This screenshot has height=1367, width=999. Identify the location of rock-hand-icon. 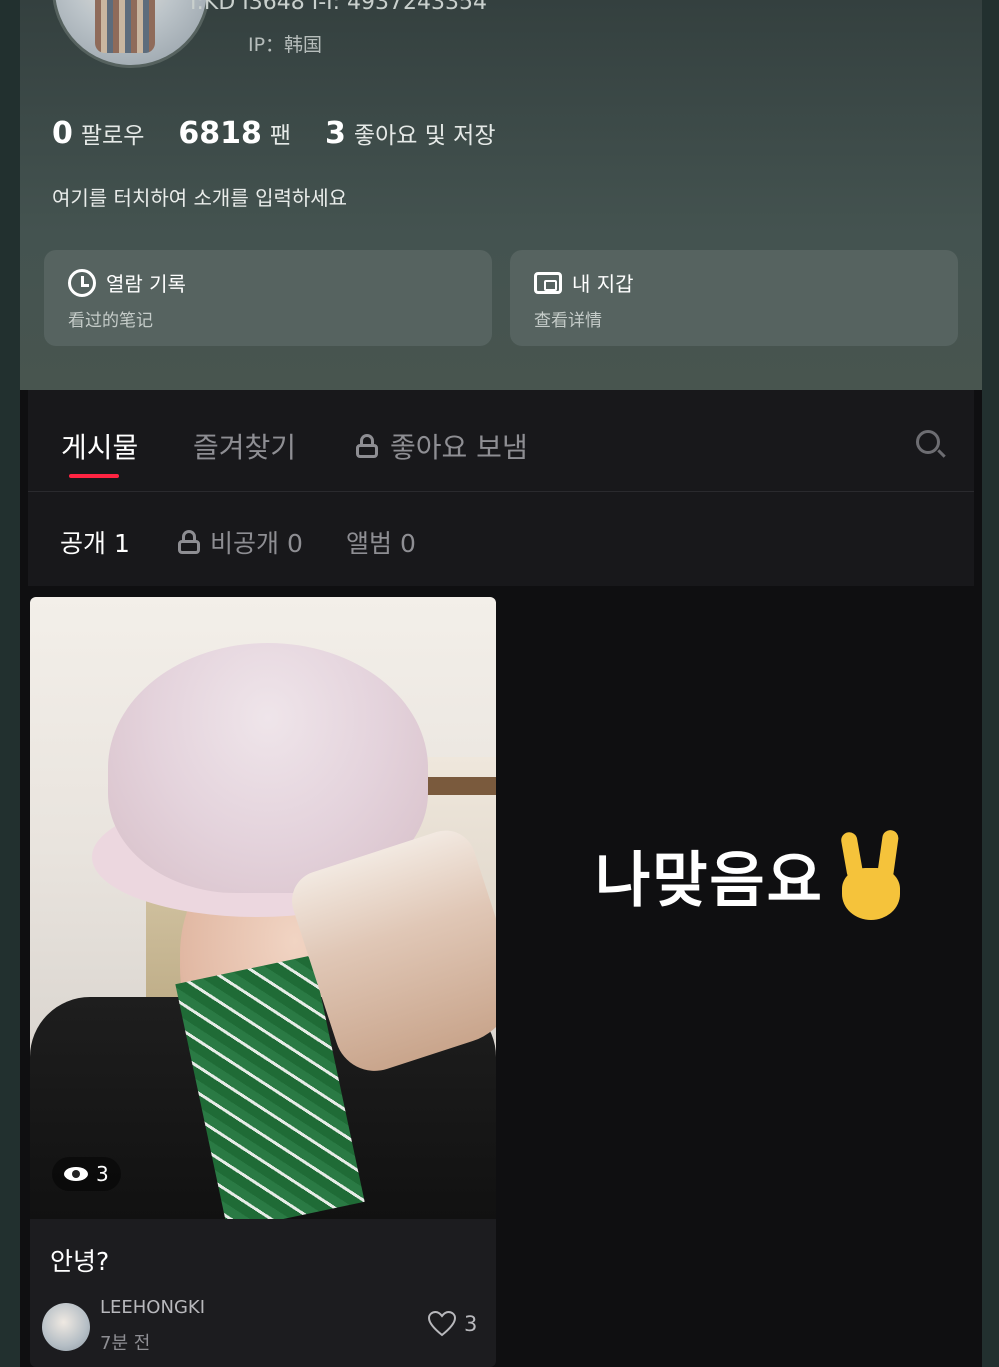
(871, 874).